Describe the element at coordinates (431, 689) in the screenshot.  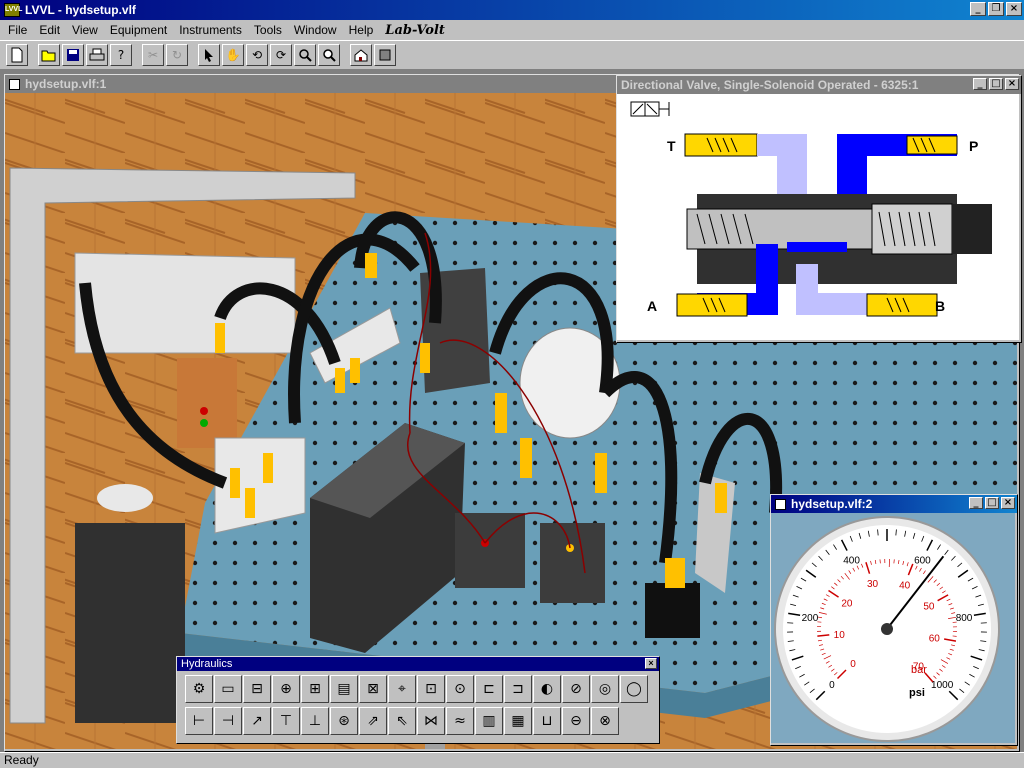
I see `palette-row1-component-button: ⊡` at that location.